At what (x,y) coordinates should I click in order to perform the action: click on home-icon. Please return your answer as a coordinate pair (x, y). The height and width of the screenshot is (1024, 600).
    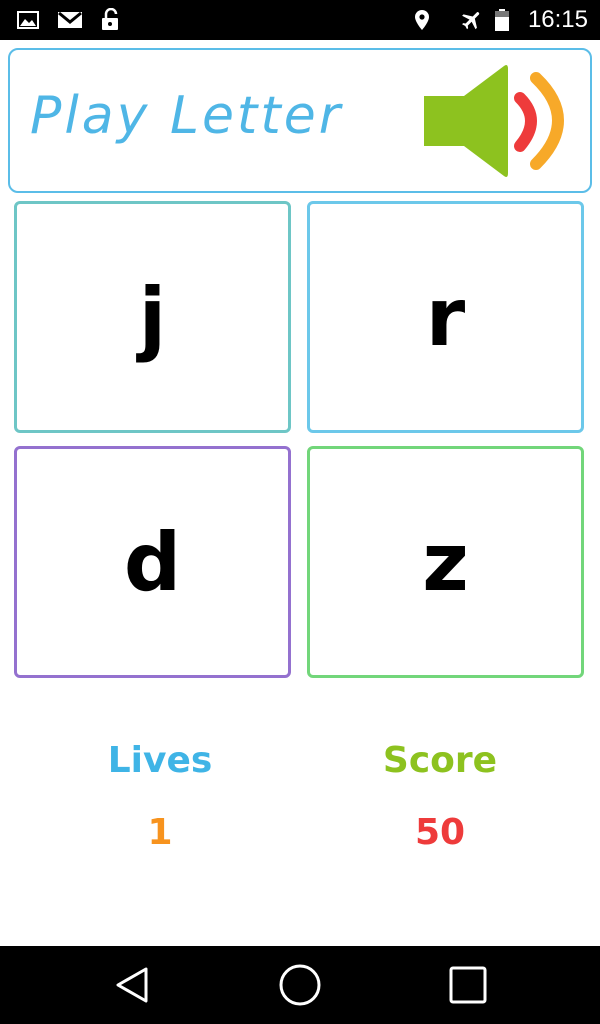
    Looking at the image, I should click on (300, 985).